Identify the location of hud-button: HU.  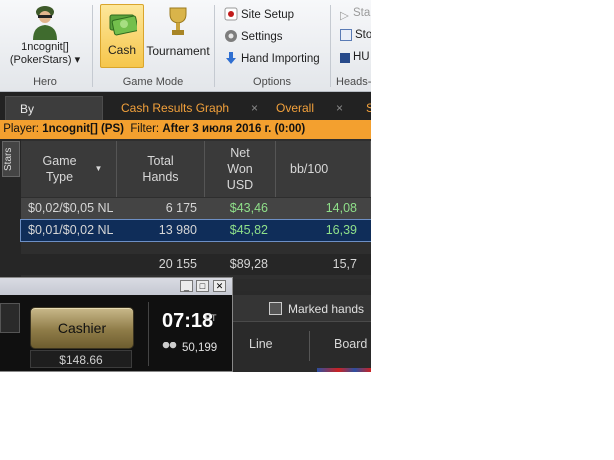
(355, 61).